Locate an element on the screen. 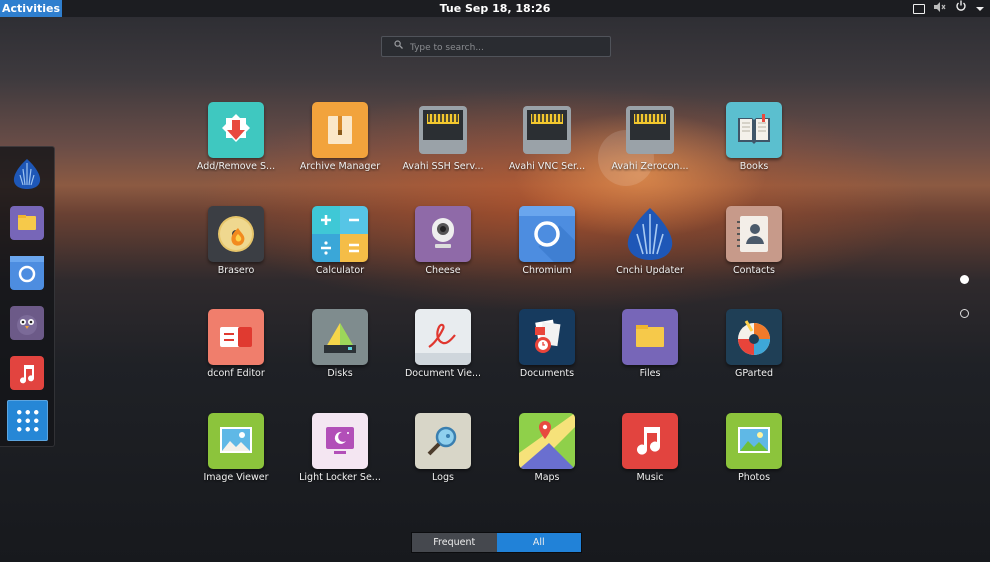 The width and height of the screenshot is (990, 562). screen-icon is located at coordinates (919, 8).